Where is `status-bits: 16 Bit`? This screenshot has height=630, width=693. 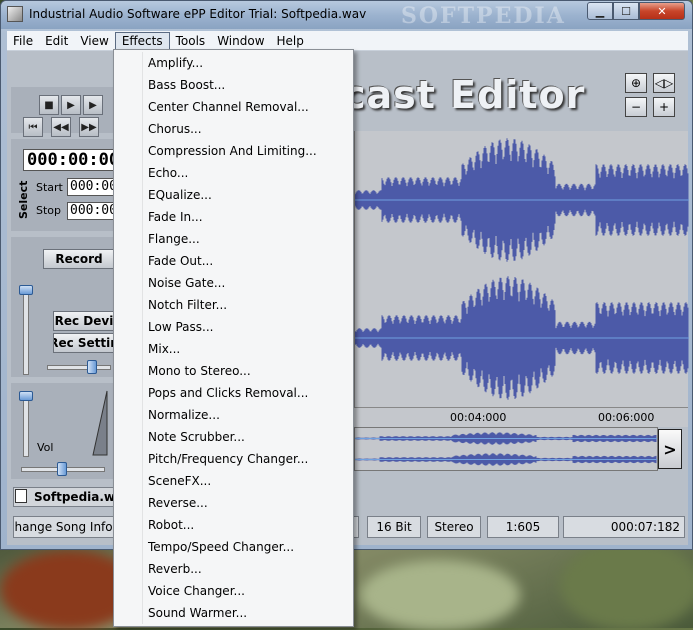 status-bits: 16 Bit is located at coordinates (394, 527).